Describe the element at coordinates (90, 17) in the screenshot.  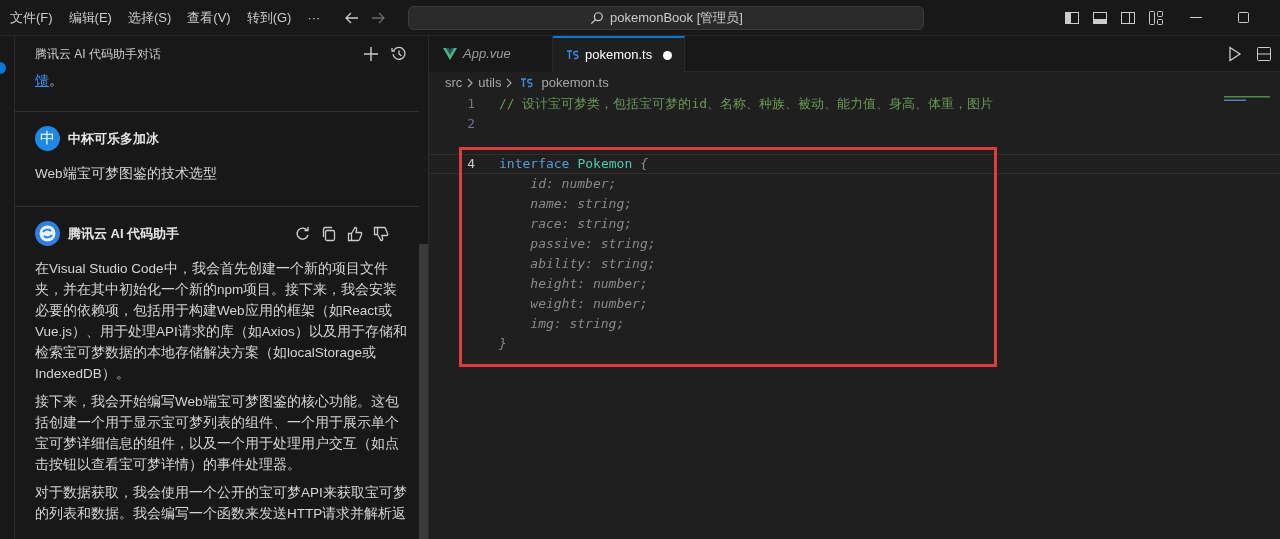
I see `menu-item: 编辑(E)` at that location.